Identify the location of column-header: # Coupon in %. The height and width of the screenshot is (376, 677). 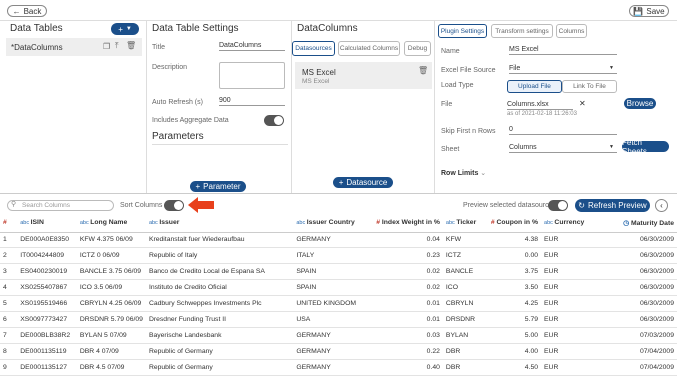
(513, 223).